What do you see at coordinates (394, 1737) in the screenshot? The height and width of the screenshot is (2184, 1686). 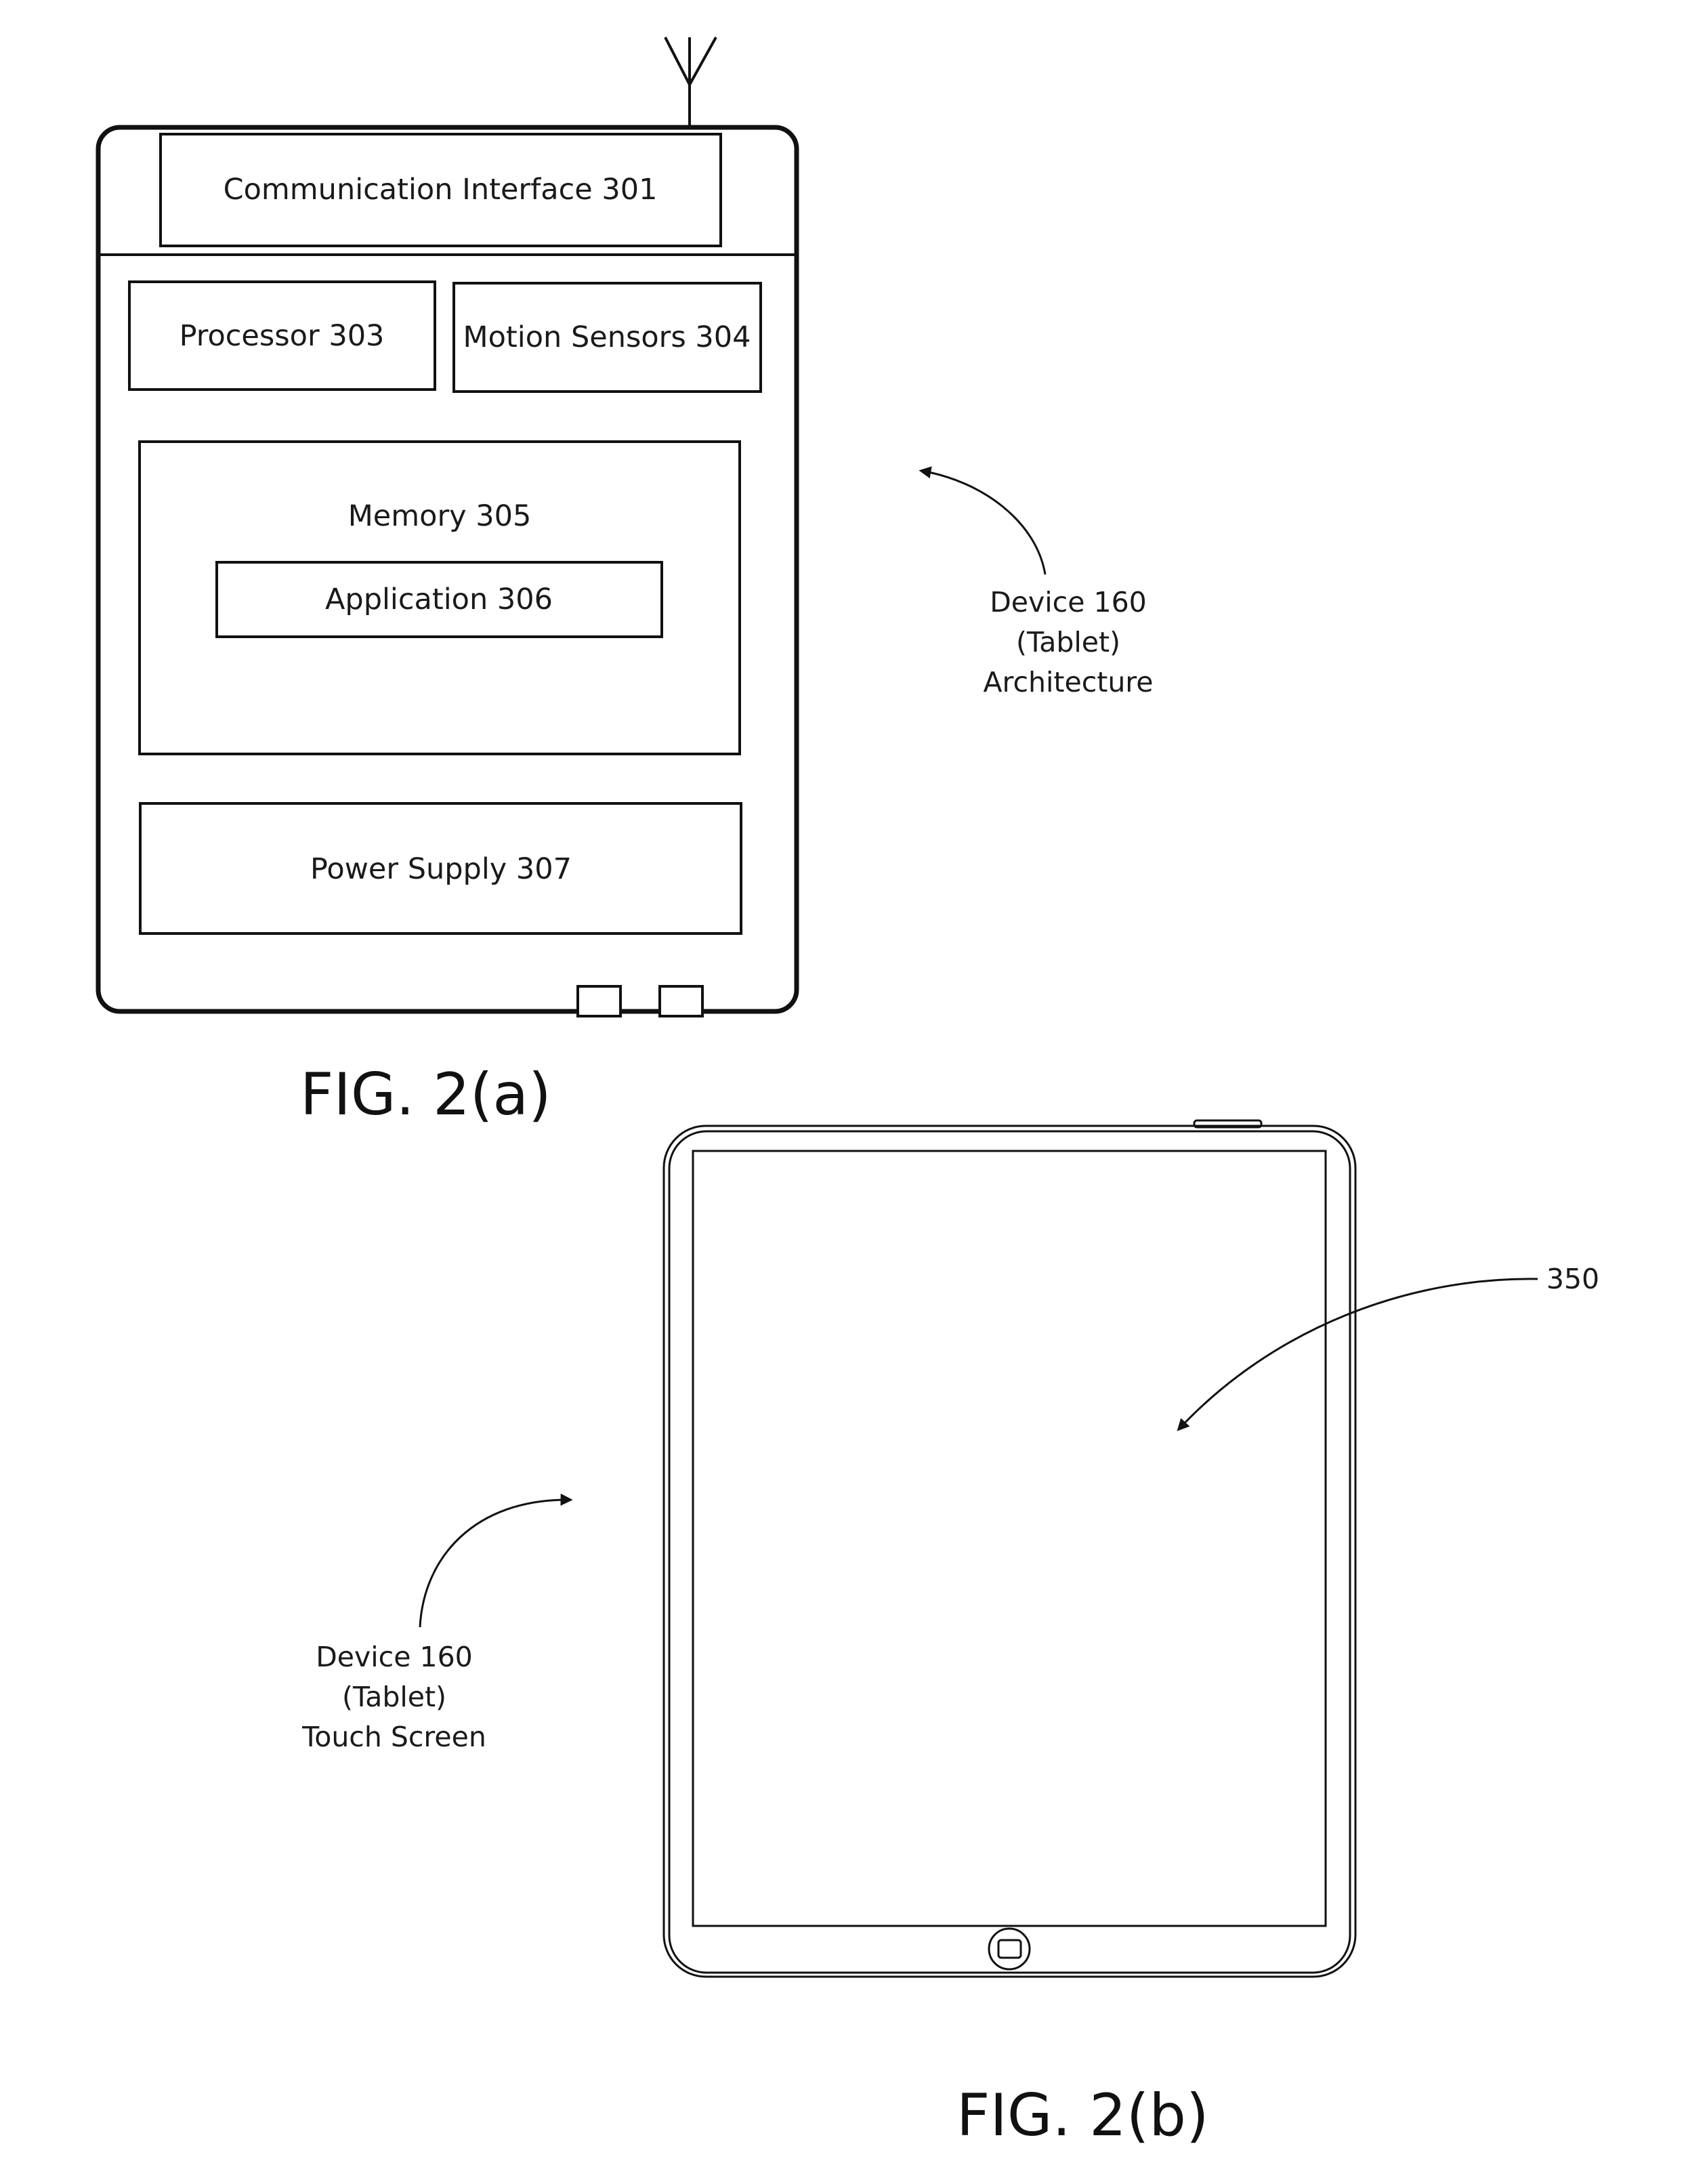 I see `callout-line: Touch Screen` at bounding box center [394, 1737].